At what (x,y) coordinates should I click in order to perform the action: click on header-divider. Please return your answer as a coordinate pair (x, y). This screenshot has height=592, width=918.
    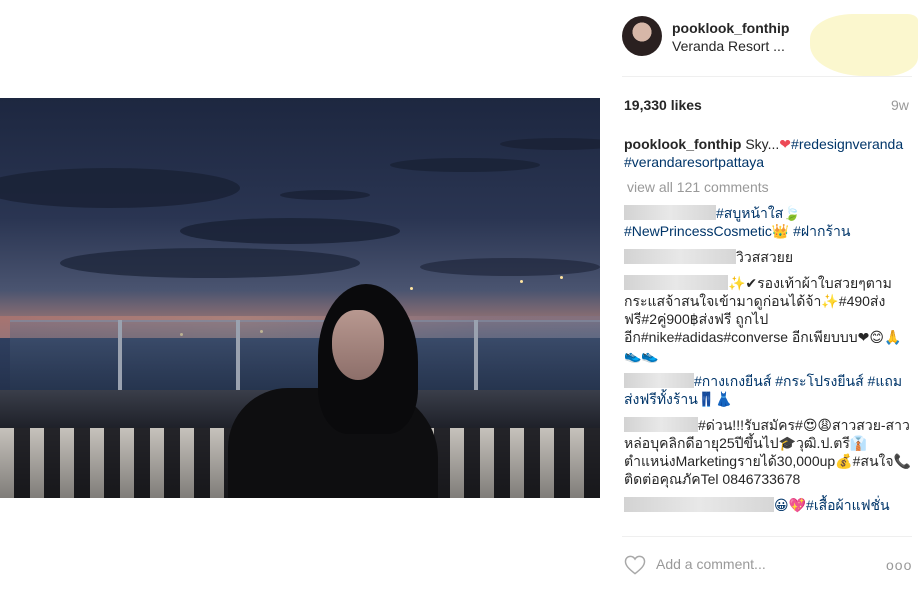
    Looking at the image, I should click on (767, 76).